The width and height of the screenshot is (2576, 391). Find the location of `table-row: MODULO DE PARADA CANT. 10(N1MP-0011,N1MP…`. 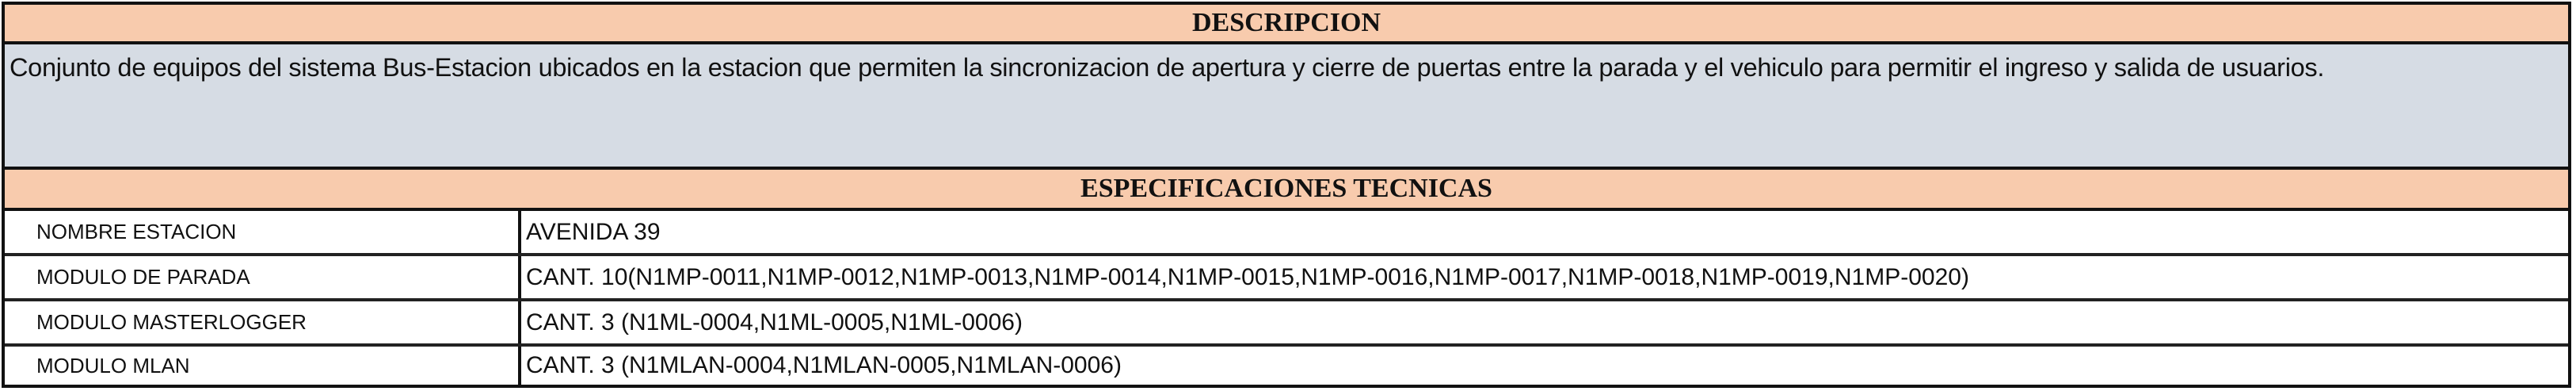

table-row: MODULO DE PARADA CANT. 10(N1MP-0011,N1MP… is located at coordinates (1287, 278).